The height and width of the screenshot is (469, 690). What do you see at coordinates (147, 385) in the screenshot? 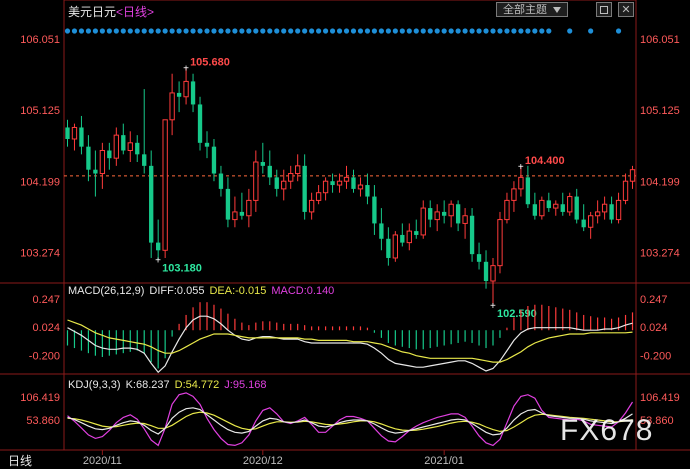
I see `kdj-k-value: K:68.237` at bounding box center [147, 385].